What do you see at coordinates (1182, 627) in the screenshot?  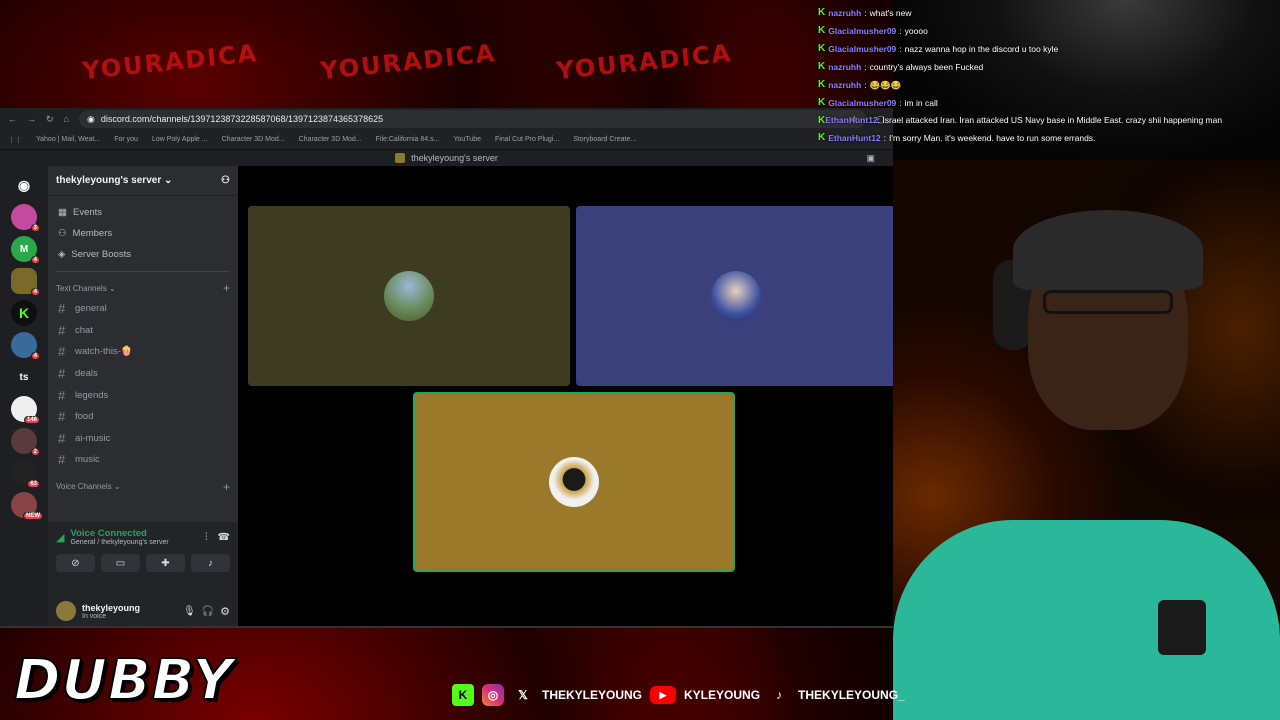 I see `lapel-mic` at bounding box center [1182, 627].